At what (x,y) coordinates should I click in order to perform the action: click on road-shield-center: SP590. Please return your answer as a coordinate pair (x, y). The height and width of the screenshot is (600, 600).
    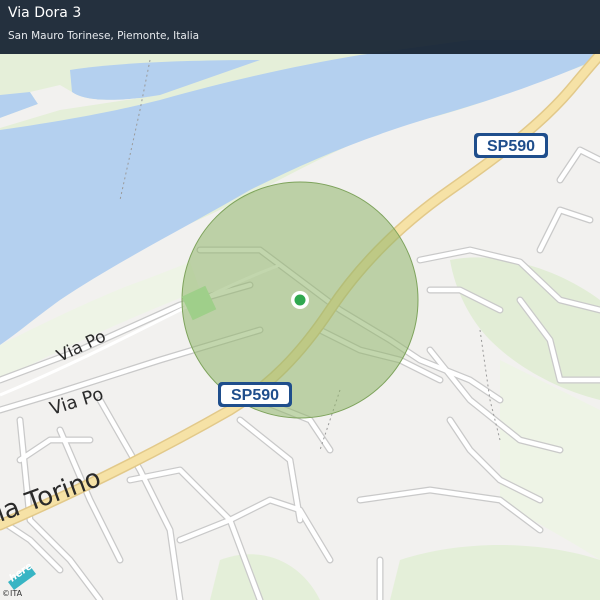
    Looking at the image, I should click on (255, 394).